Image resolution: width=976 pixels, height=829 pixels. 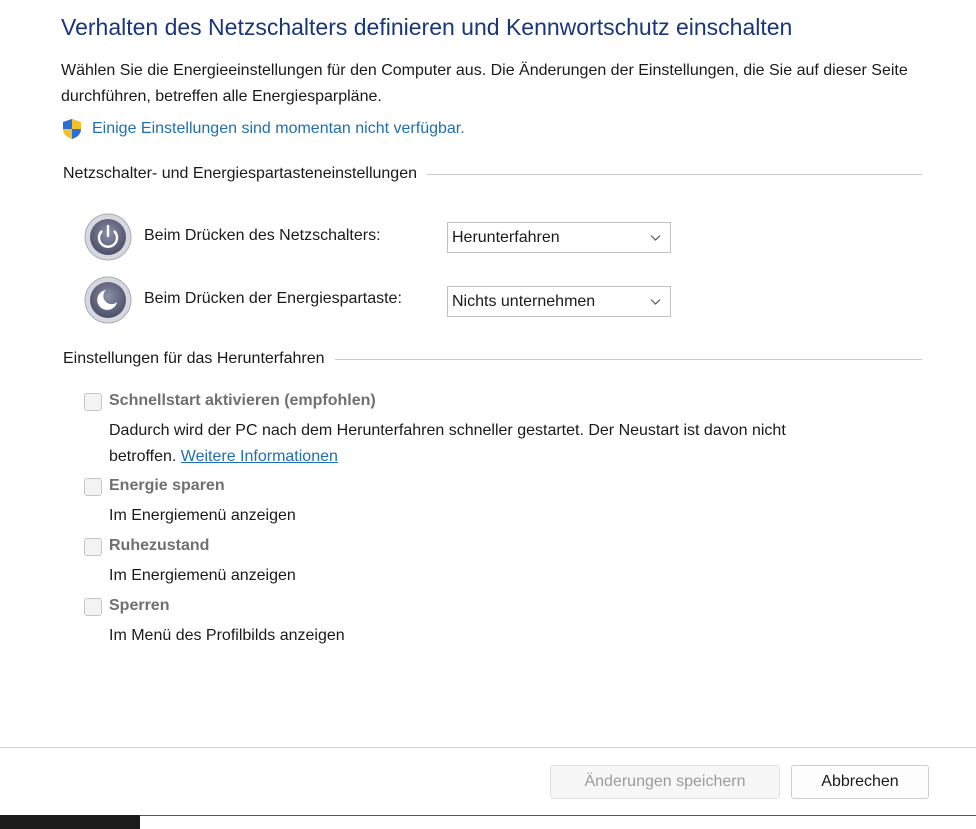 What do you see at coordinates (262, 235) in the screenshot?
I see `power-button-label: Beim Drücken des Netzschalters:` at bounding box center [262, 235].